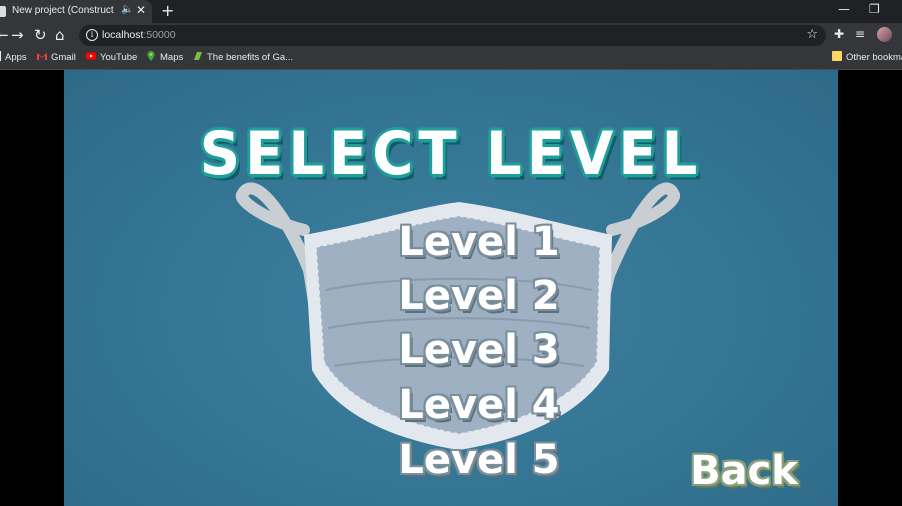  What do you see at coordinates (64, 10) in the screenshot?
I see `tab-title: New project (Construct 2 pr` at bounding box center [64, 10].